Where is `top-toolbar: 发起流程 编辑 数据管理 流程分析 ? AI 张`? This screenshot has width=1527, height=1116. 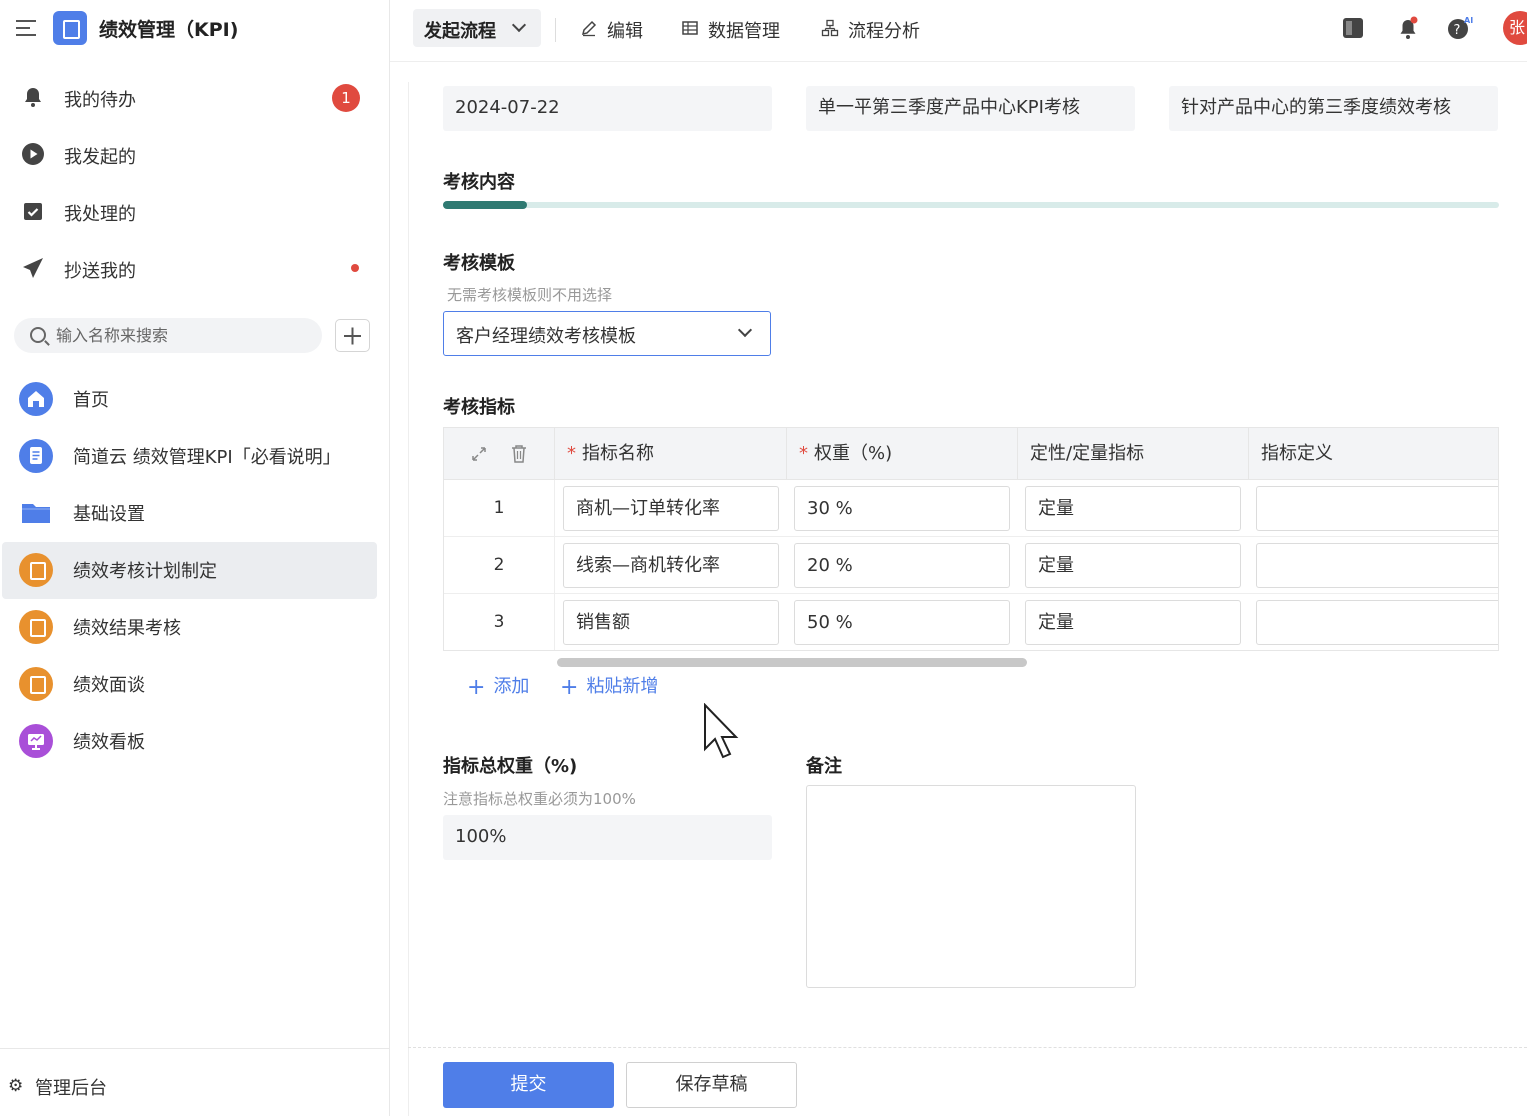 top-toolbar: 发起流程 编辑 数据管理 流程分析 ? AI 张 is located at coordinates (958, 31).